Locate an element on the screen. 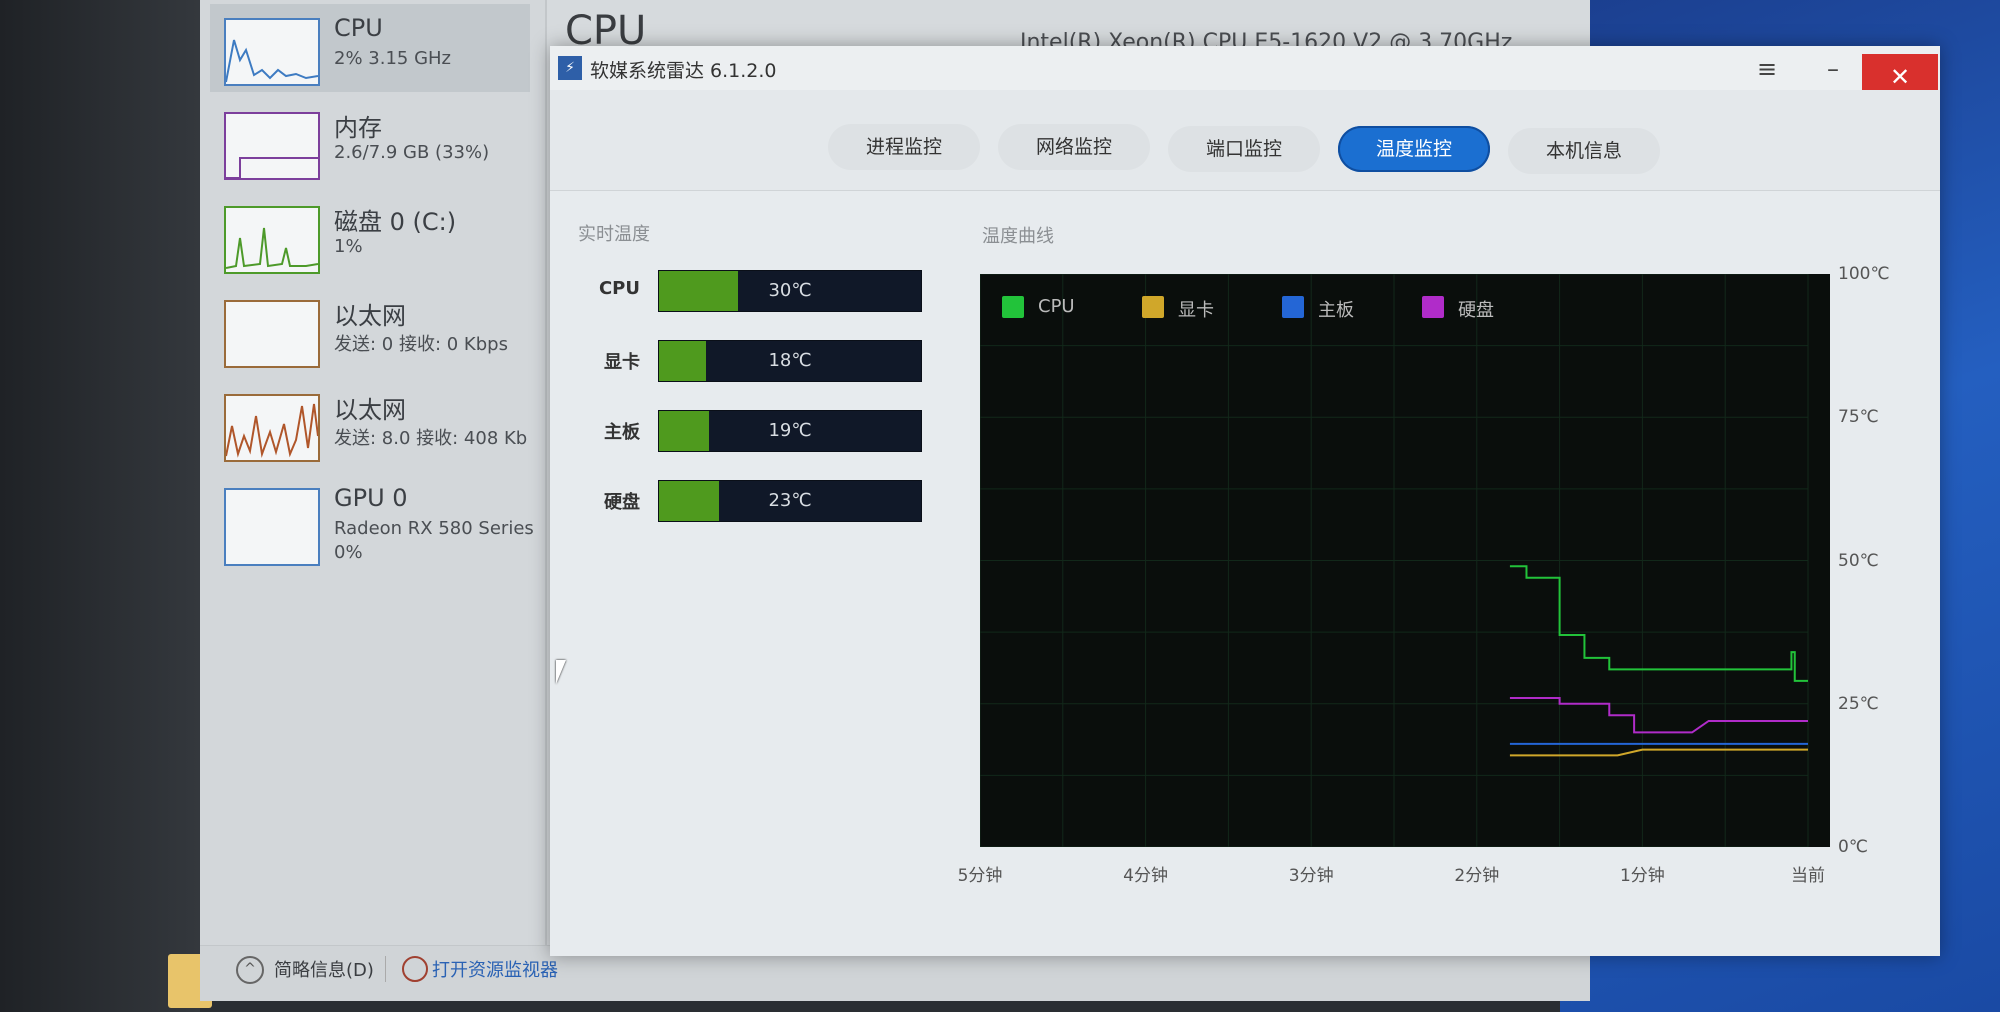 The width and height of the screenshot is (2000, 1012). window-title: 软媒系统雷达 6.1.2.0 is located at coordinates (683, 71).